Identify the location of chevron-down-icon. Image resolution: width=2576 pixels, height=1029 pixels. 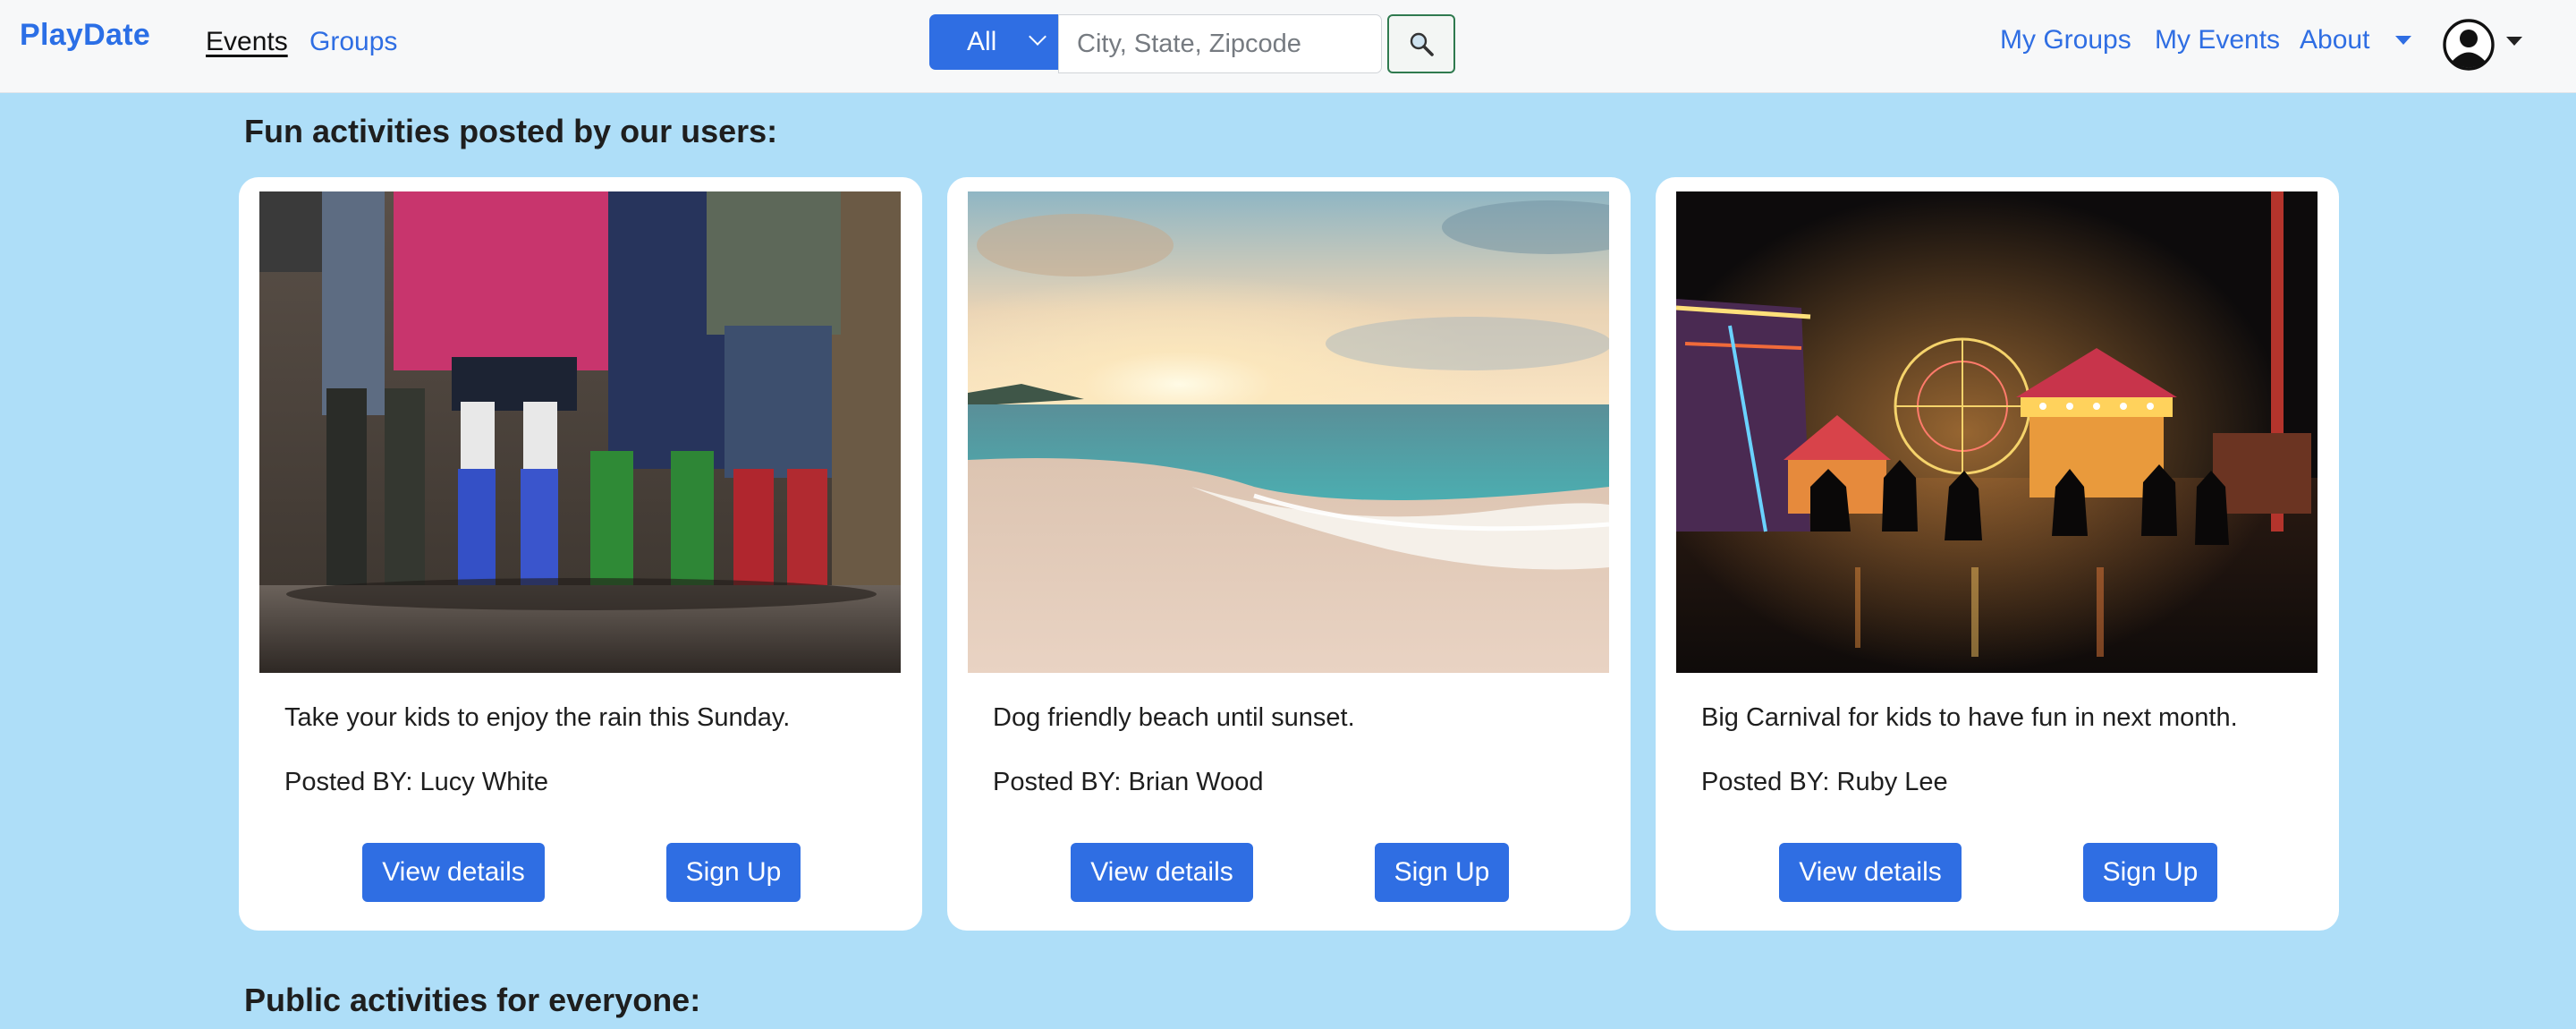
(1037, 37).